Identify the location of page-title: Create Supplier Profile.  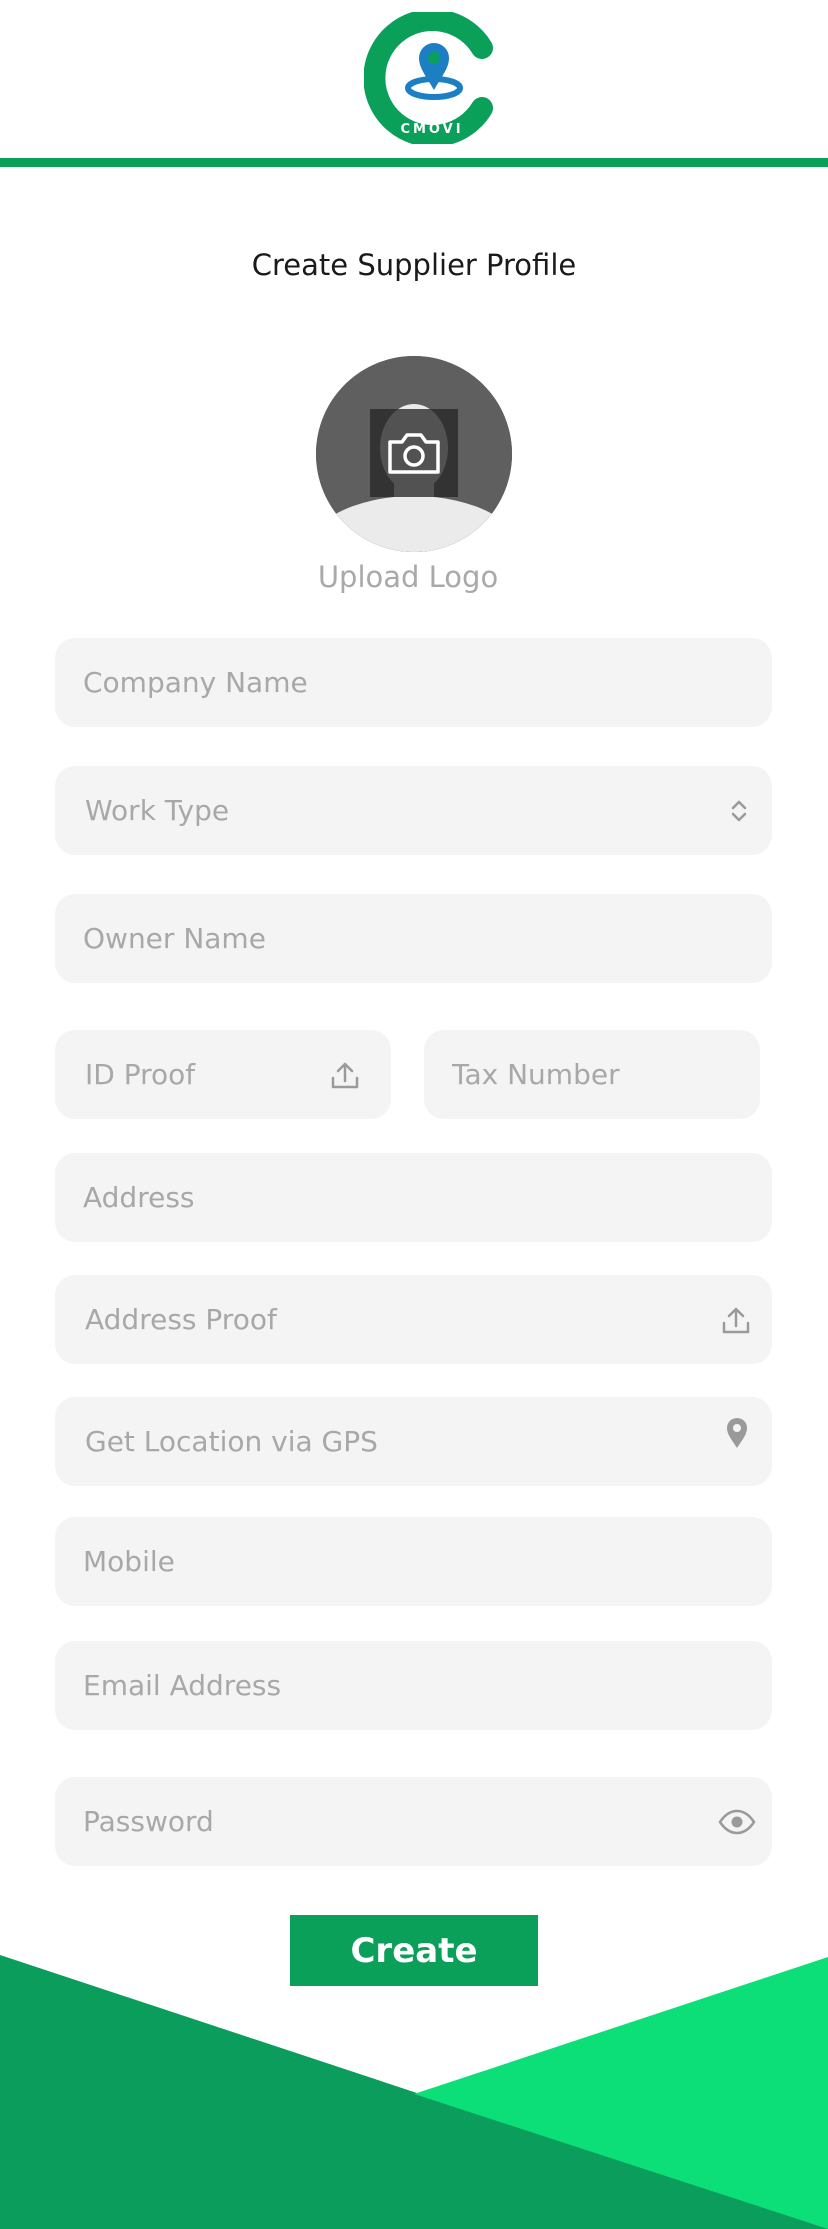
(414, 265).